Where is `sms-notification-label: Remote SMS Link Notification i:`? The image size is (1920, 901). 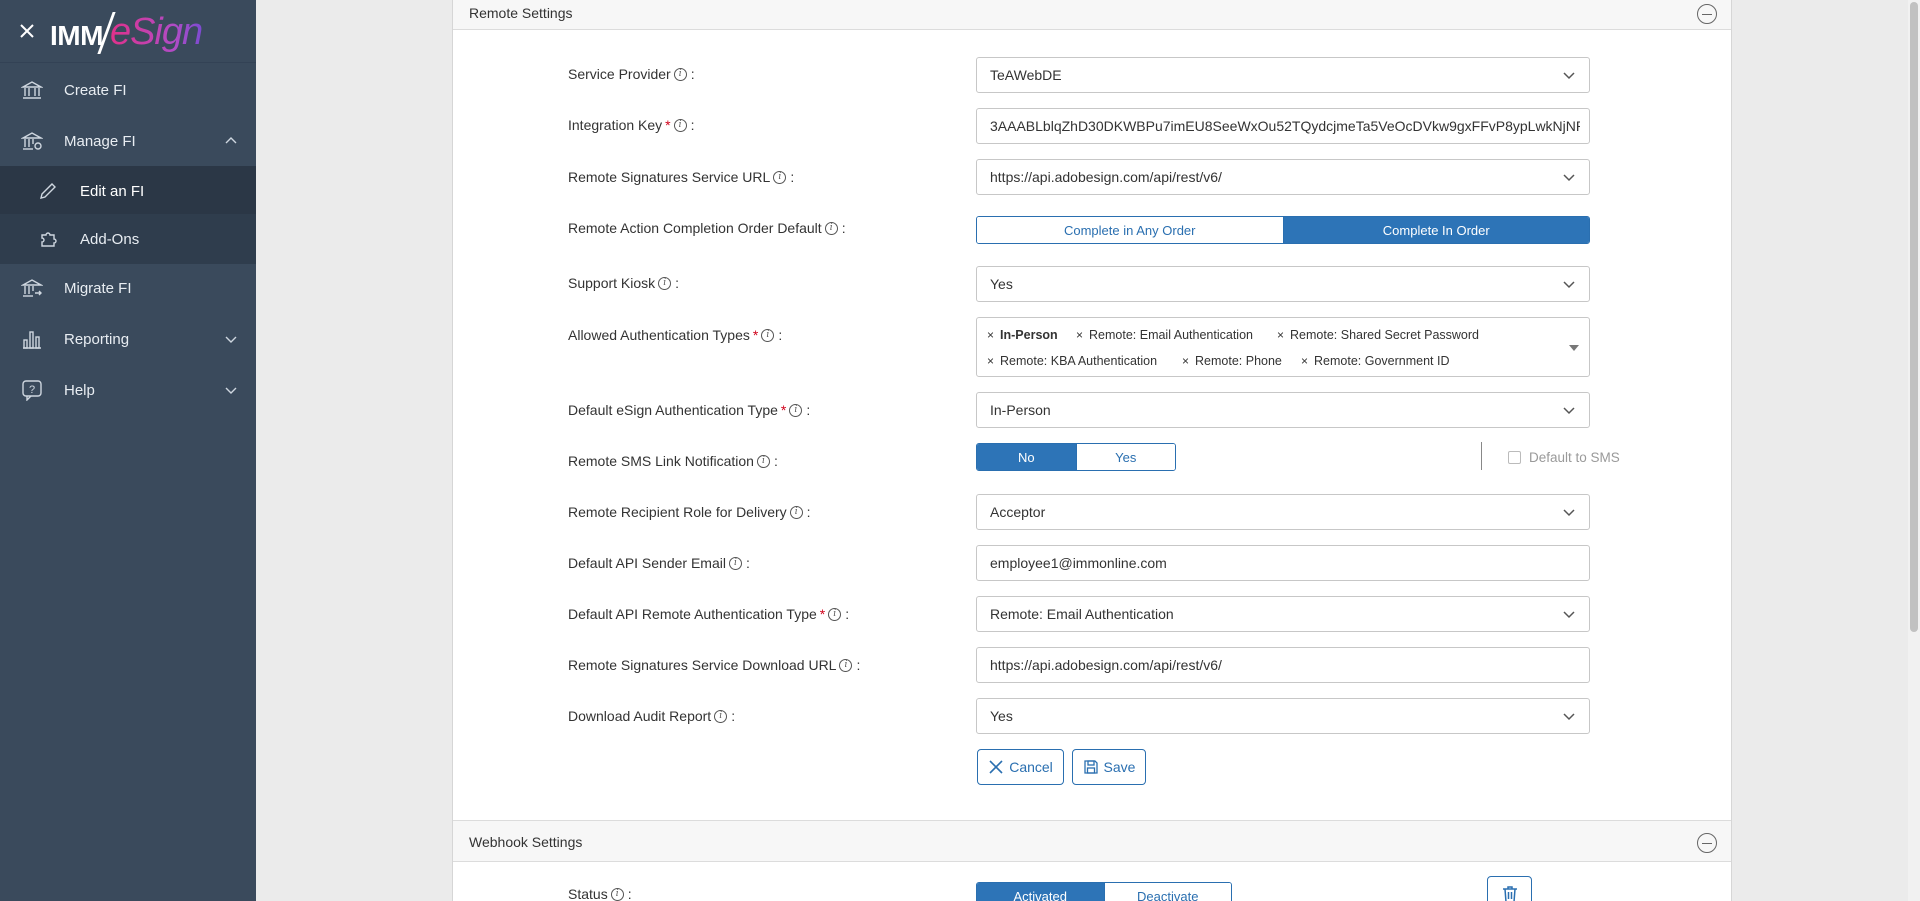 sms-notification-label: Remote SMS Link Notification i: is located at coordinates (673, 461).